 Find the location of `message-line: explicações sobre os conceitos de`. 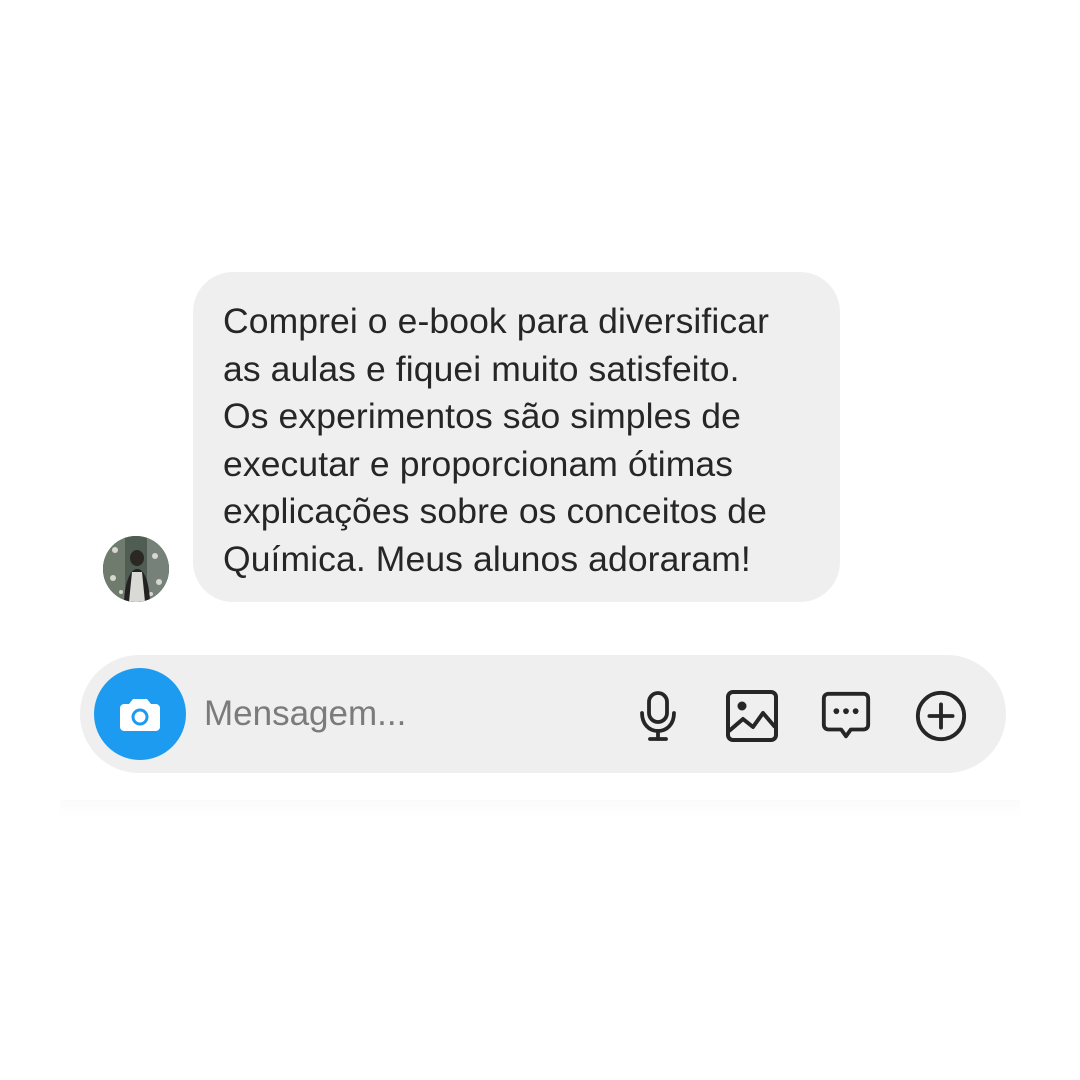

message-line: explicações sobre os conceitos de is located at coordinates (495, 511).